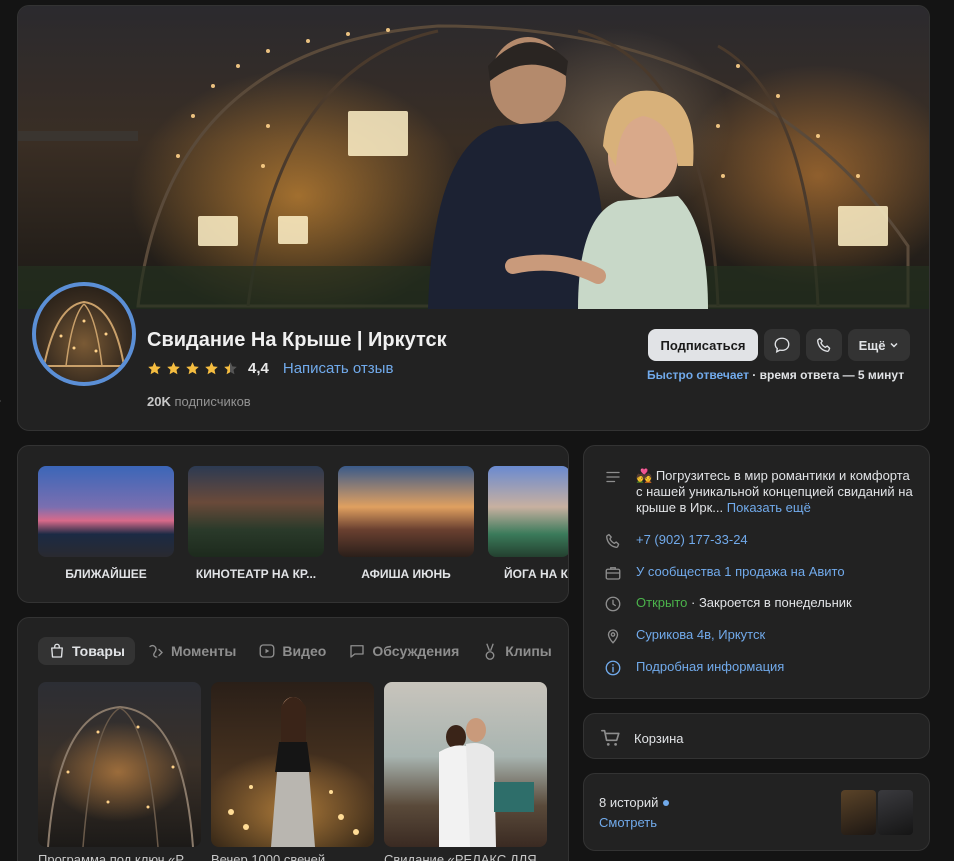 The width and height of the screenshot is (954, 861). I want to click on address-row: Сурикова 4в, Иркутск, so click(684, 636).